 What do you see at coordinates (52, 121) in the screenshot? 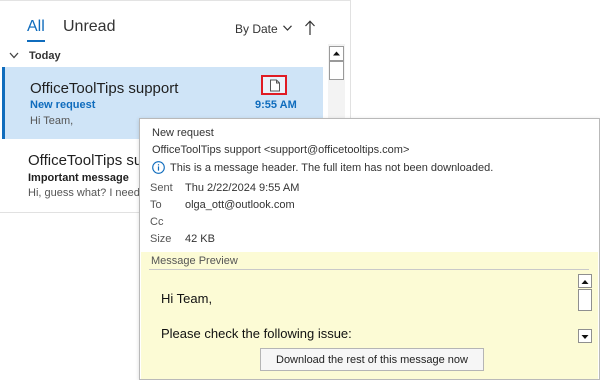
I see `message-preview: Hi Team,` at bounding box center [52, 121].